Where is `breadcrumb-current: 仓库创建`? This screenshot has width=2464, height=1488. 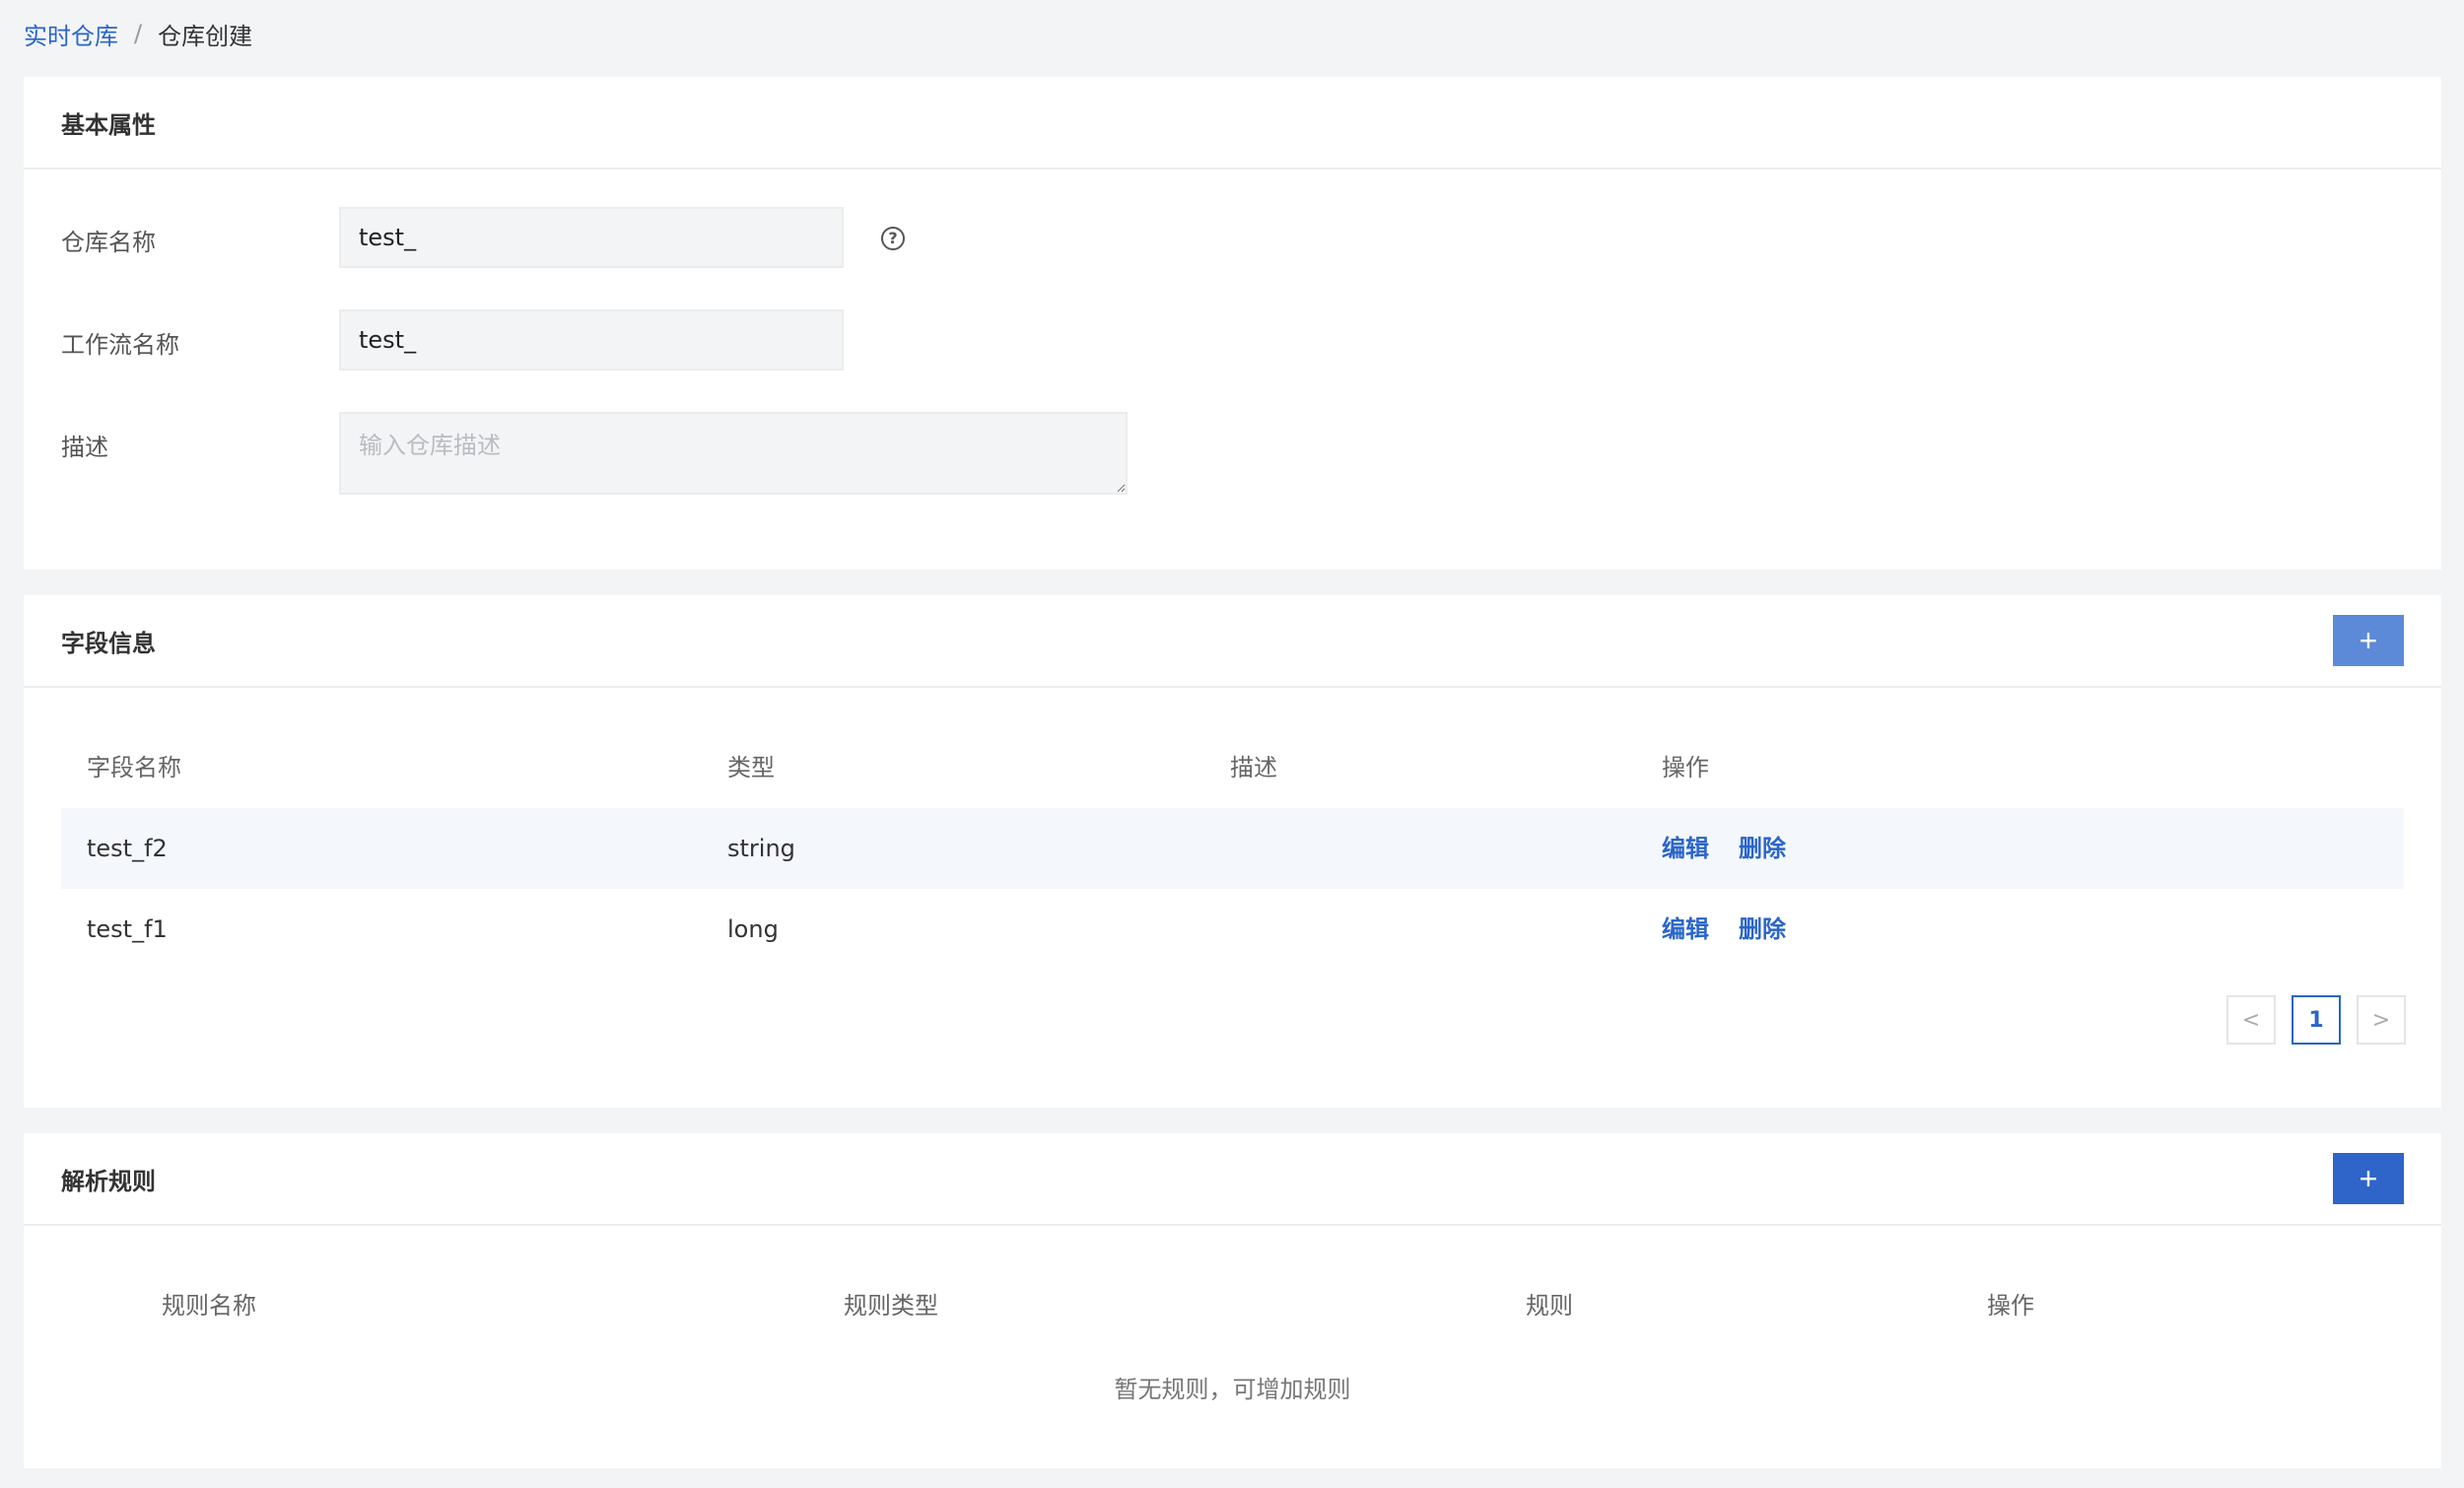 breadcrumb-current: 仓库创建 is located at coordinates (205, 36).